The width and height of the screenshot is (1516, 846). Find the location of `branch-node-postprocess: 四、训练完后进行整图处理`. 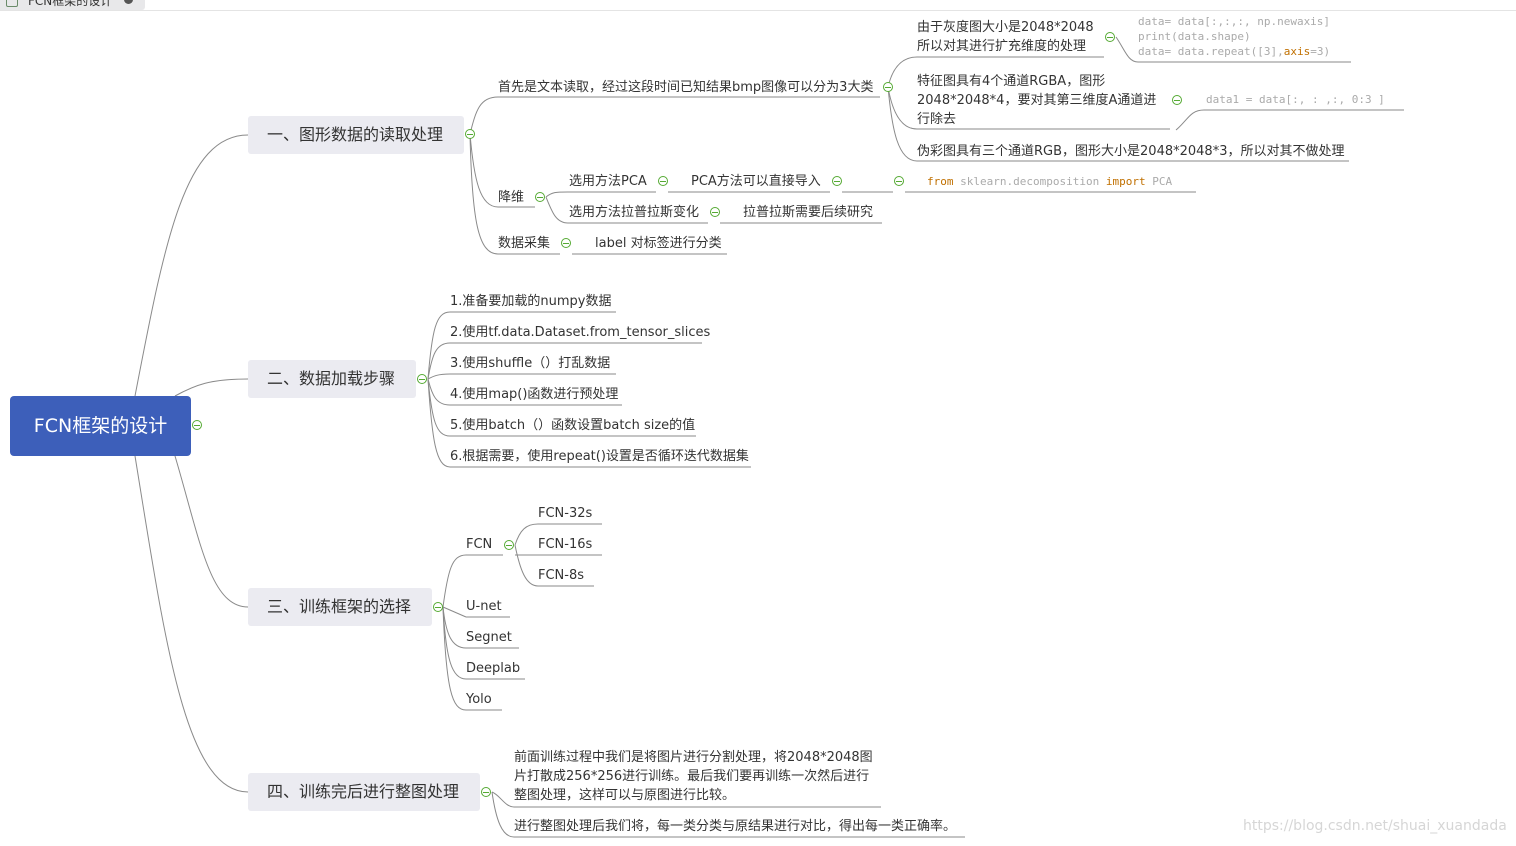

branch-node-postprocess: 四、训练完后进行整图处理 is located at coordinates (364, 792).